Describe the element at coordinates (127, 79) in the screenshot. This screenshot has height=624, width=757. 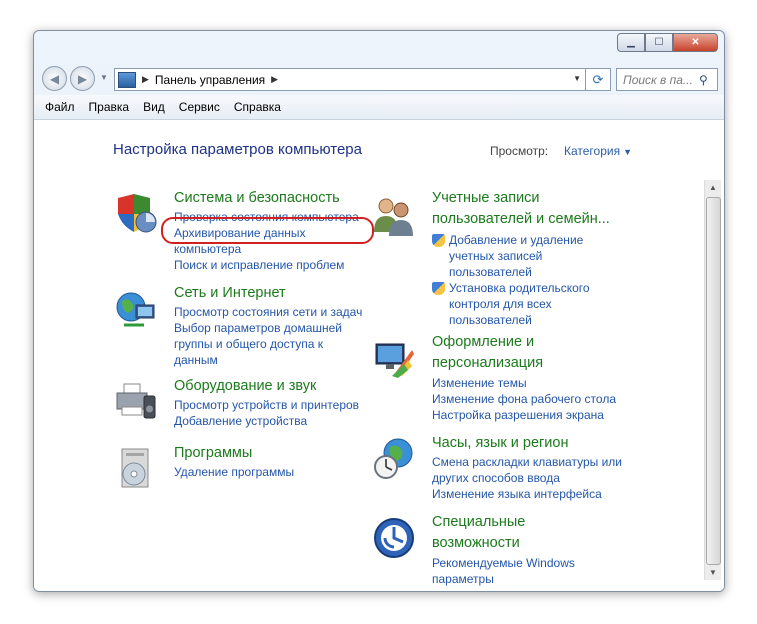
I see `control-panel-icon` at that location.